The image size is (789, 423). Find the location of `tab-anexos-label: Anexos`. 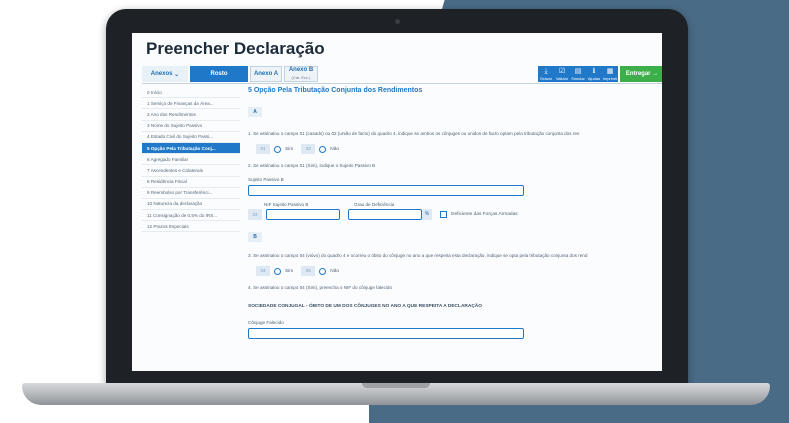

tab-anexos-label: Anexos is located at coordinates (161, 74).